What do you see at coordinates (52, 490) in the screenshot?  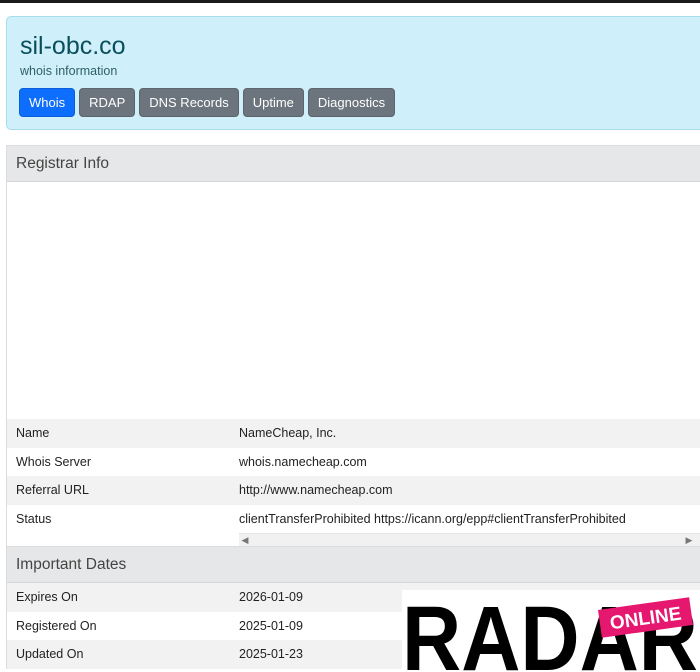 I see `row-label: Referral URL` at bounding box center [52, 490].